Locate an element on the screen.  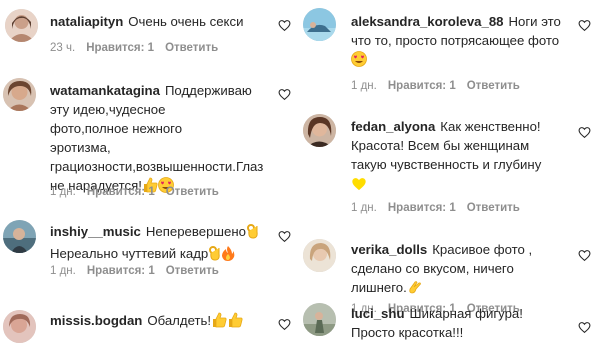
heart-eyes-emoji-icon is located at coordinates (359, 61).